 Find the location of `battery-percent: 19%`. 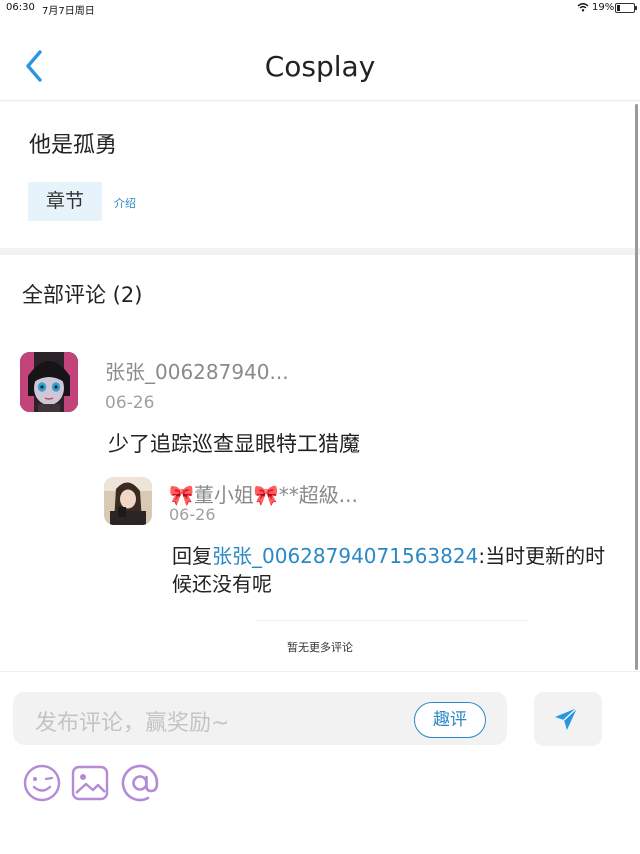

battery-percent: 19% is located at coordinates (603, 7).